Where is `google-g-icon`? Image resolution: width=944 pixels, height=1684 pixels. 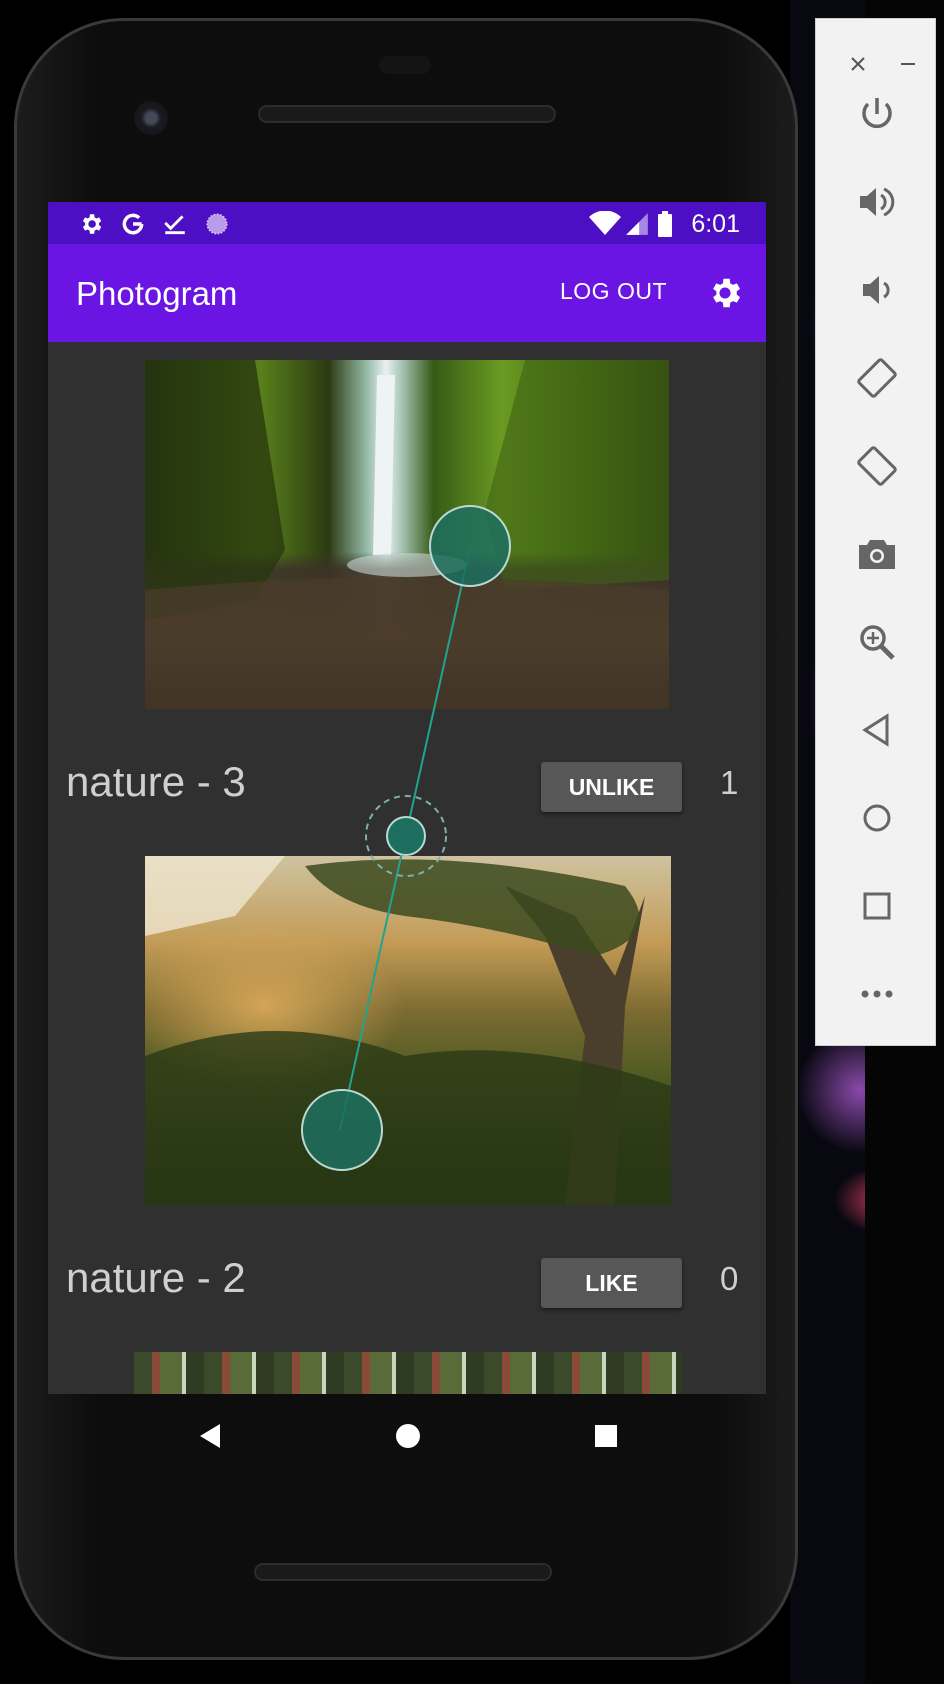 google-g-icon is located at coordinates (133, 224).